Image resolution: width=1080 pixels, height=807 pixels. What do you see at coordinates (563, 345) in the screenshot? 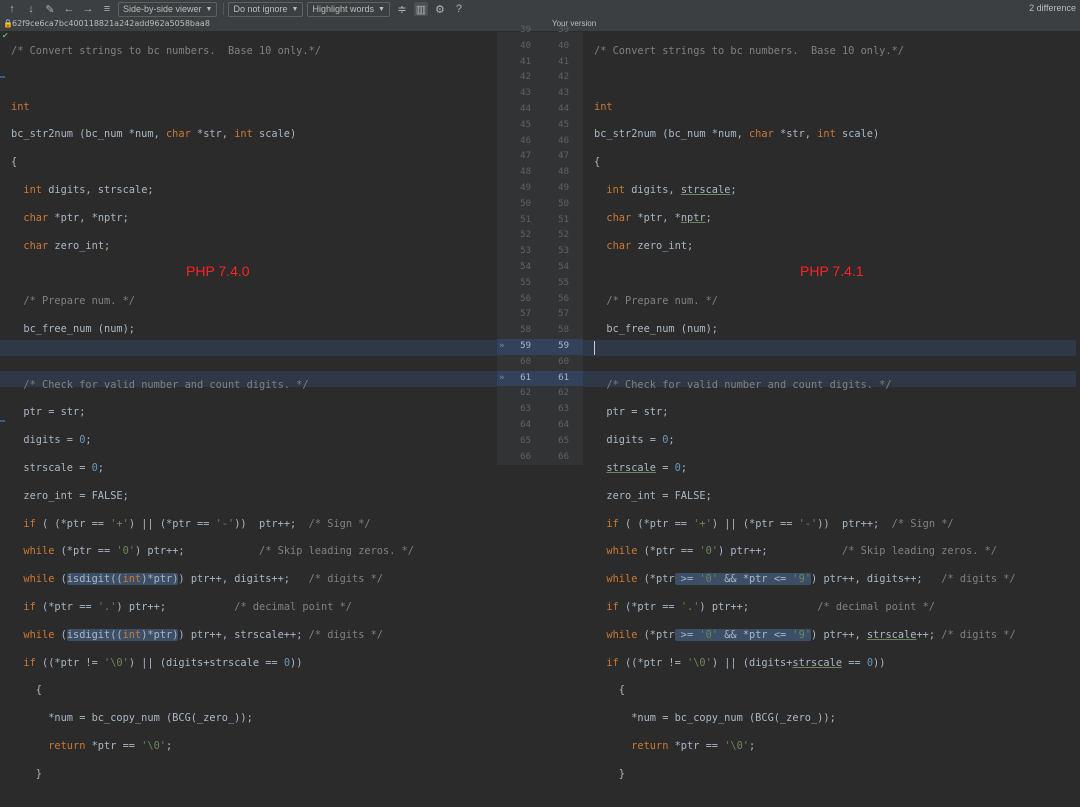
I see `right-line-number: 59` at bounding box center [563, 345].